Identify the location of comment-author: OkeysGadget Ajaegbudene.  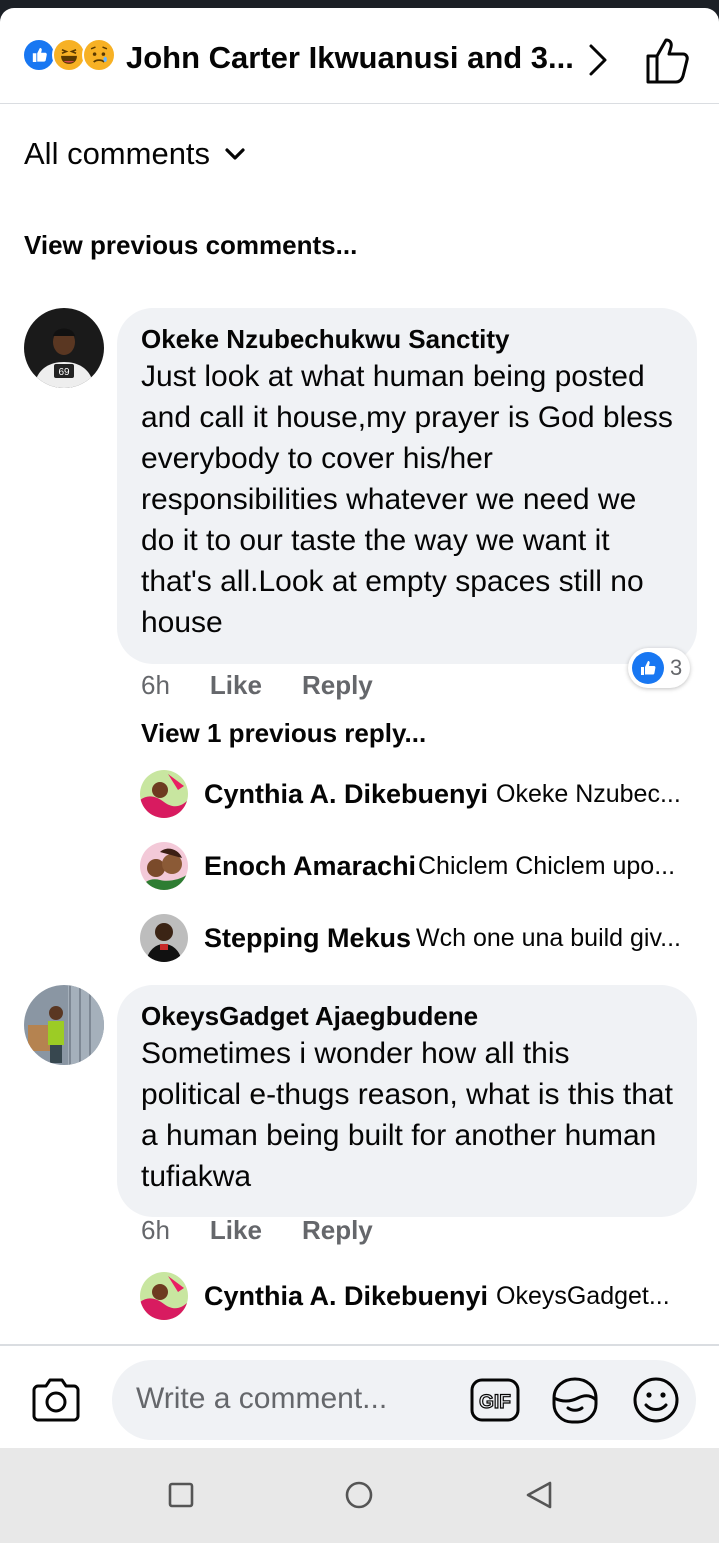
(407, 1016).